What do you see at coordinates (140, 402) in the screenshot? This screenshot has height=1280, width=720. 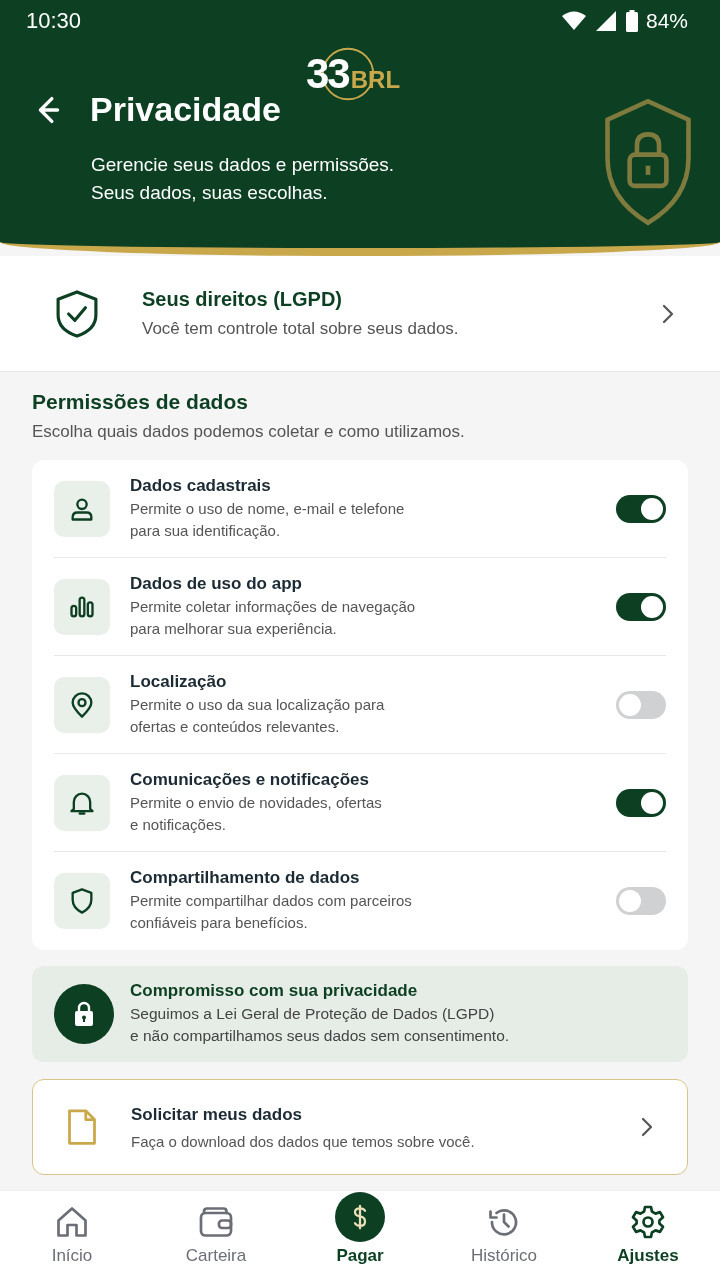 I see `section-title: Permissões de dados` at bounding box center [140, 402].